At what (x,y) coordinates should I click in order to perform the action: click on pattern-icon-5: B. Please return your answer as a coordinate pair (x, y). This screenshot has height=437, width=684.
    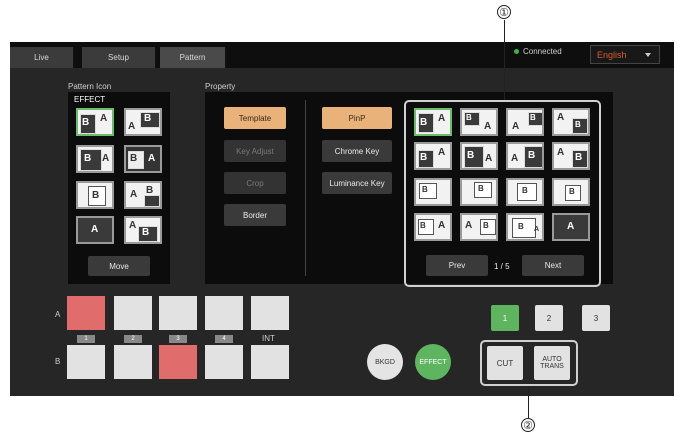
    Looking at the image, I should click on (95, 195).